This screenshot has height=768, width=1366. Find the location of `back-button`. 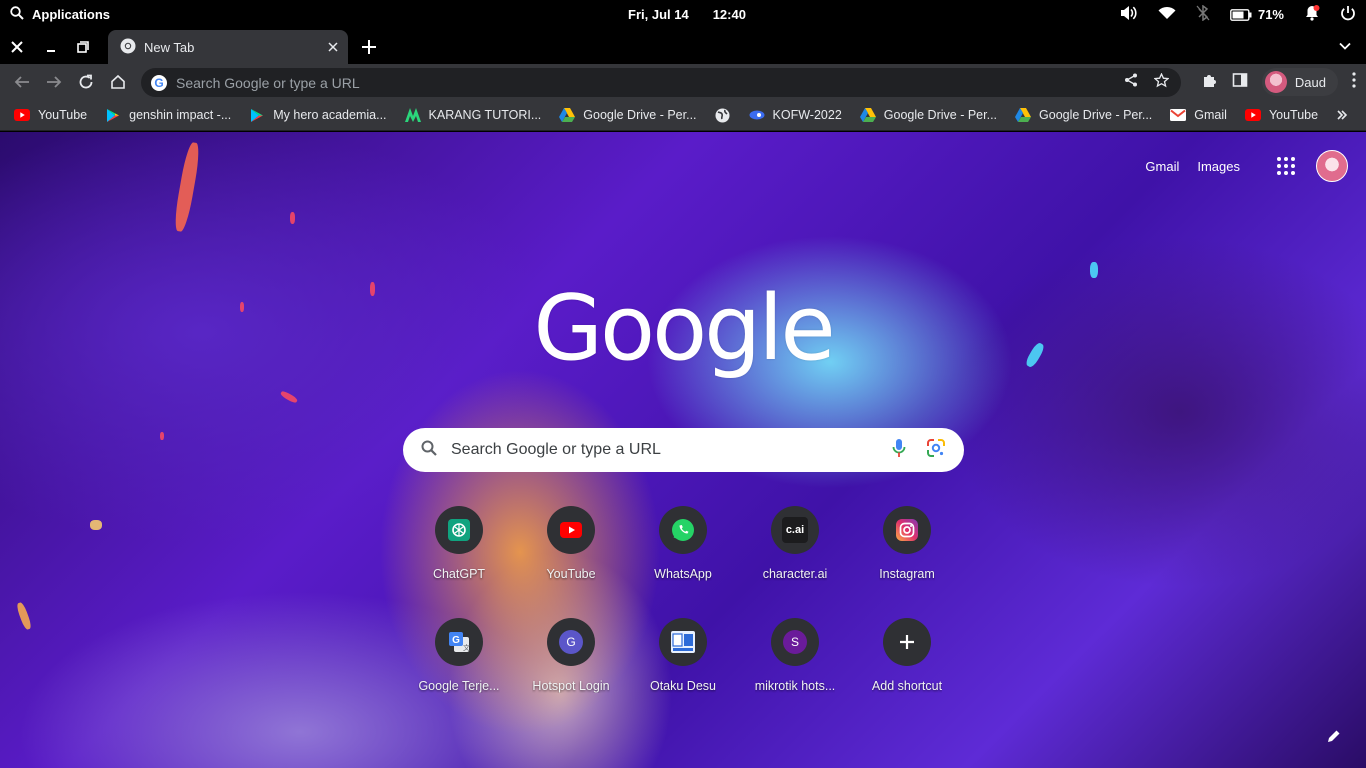

back-button is located at coordinates (22, 82).